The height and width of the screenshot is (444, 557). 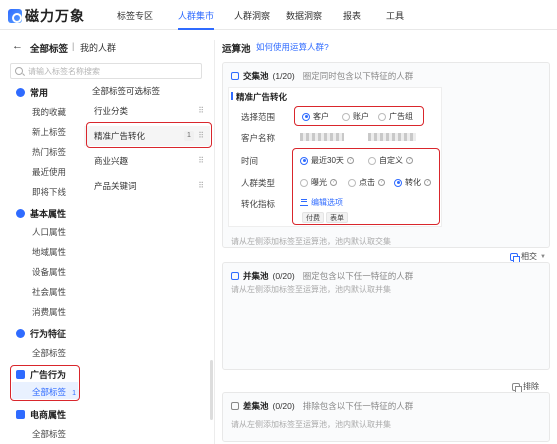 I want to click on intersection-pool-header: 交集池 (1/20) 圈定同时包含以下特征的人群, so click(x=322, y=76).